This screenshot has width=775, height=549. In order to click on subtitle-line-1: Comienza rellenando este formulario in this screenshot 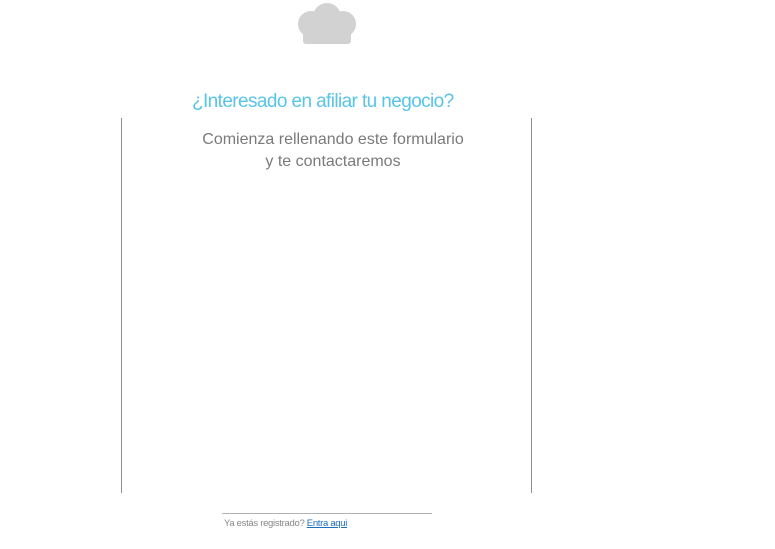, I will do `click(333, 139)`.